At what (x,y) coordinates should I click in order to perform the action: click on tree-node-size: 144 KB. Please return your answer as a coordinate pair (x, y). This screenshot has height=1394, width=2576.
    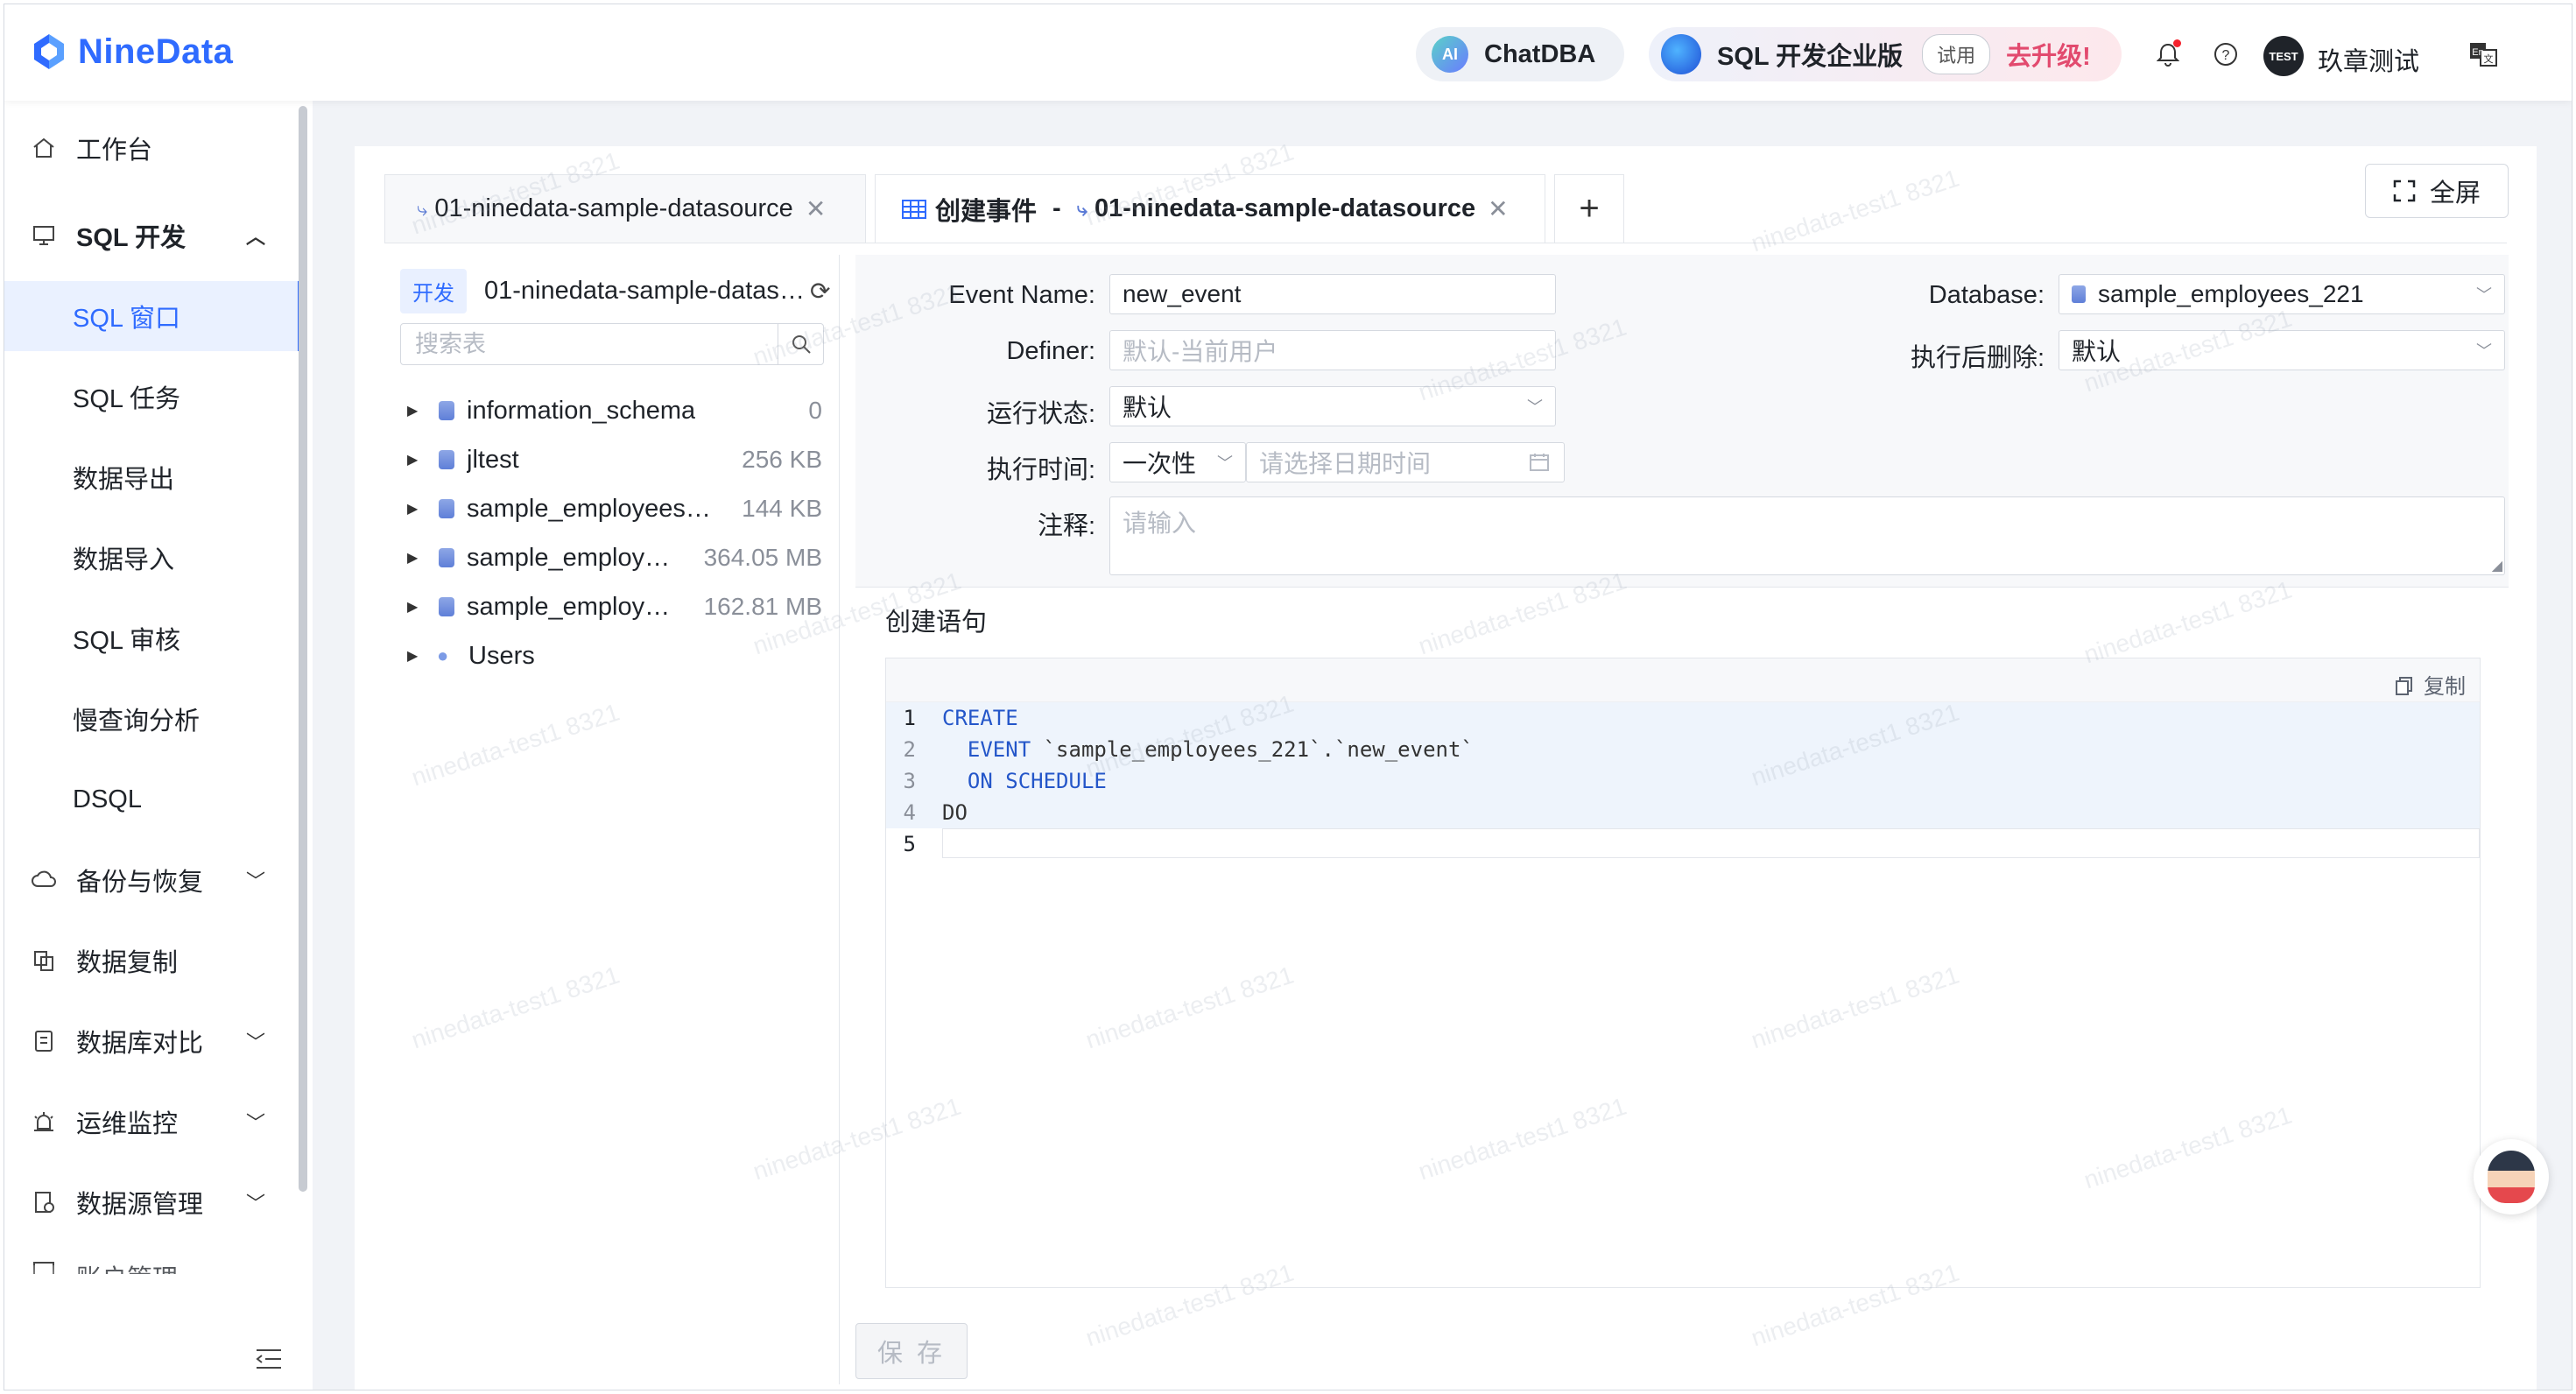
    Looking at the image, I should click on (782, 508).